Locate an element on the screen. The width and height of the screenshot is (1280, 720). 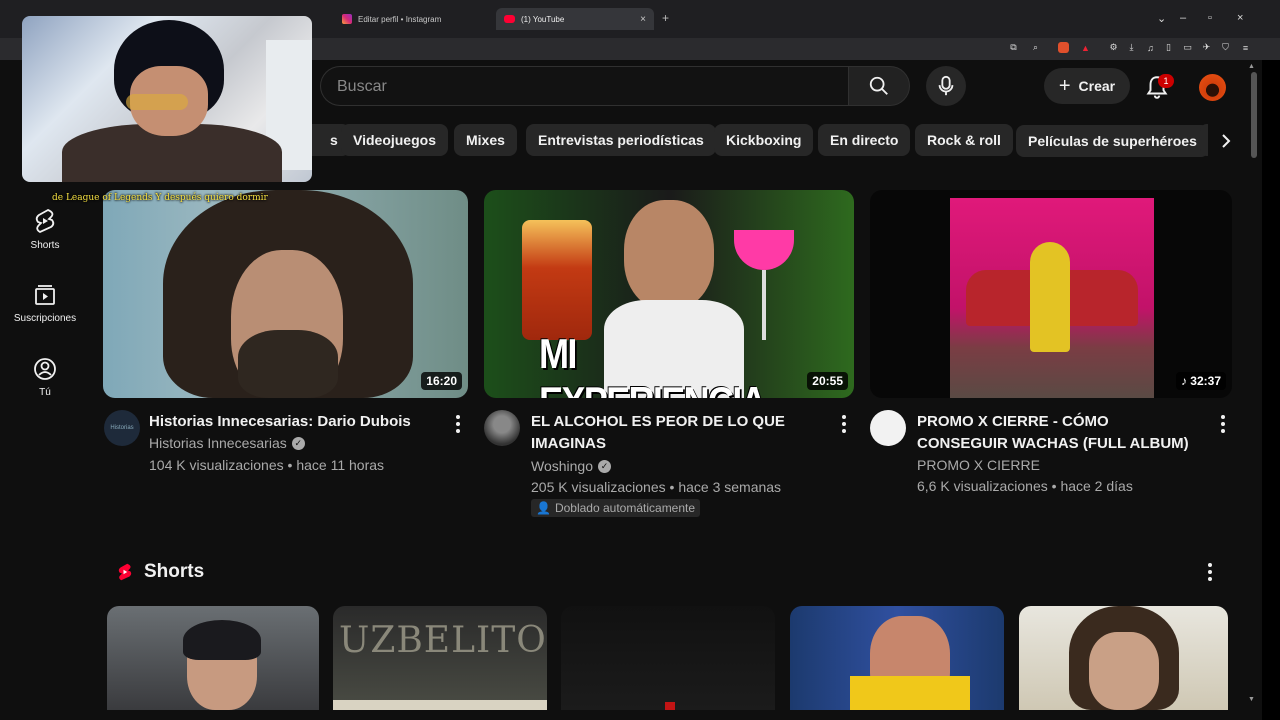
chip-label: Películas de superhéroes is located at coordinates (1112, 141).